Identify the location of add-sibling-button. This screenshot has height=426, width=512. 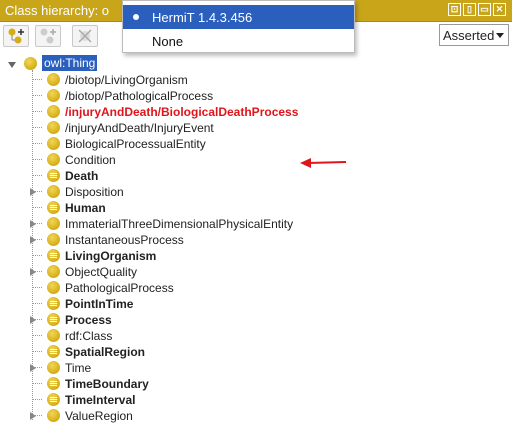
(48, 36).